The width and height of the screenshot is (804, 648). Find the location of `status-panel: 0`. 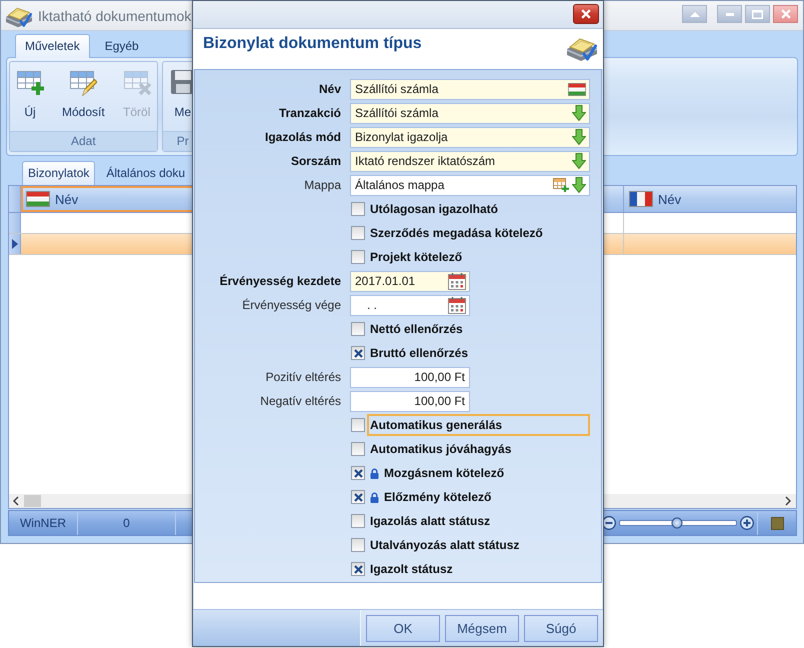

status-panel: 0 is located at coordinates (127, 523).